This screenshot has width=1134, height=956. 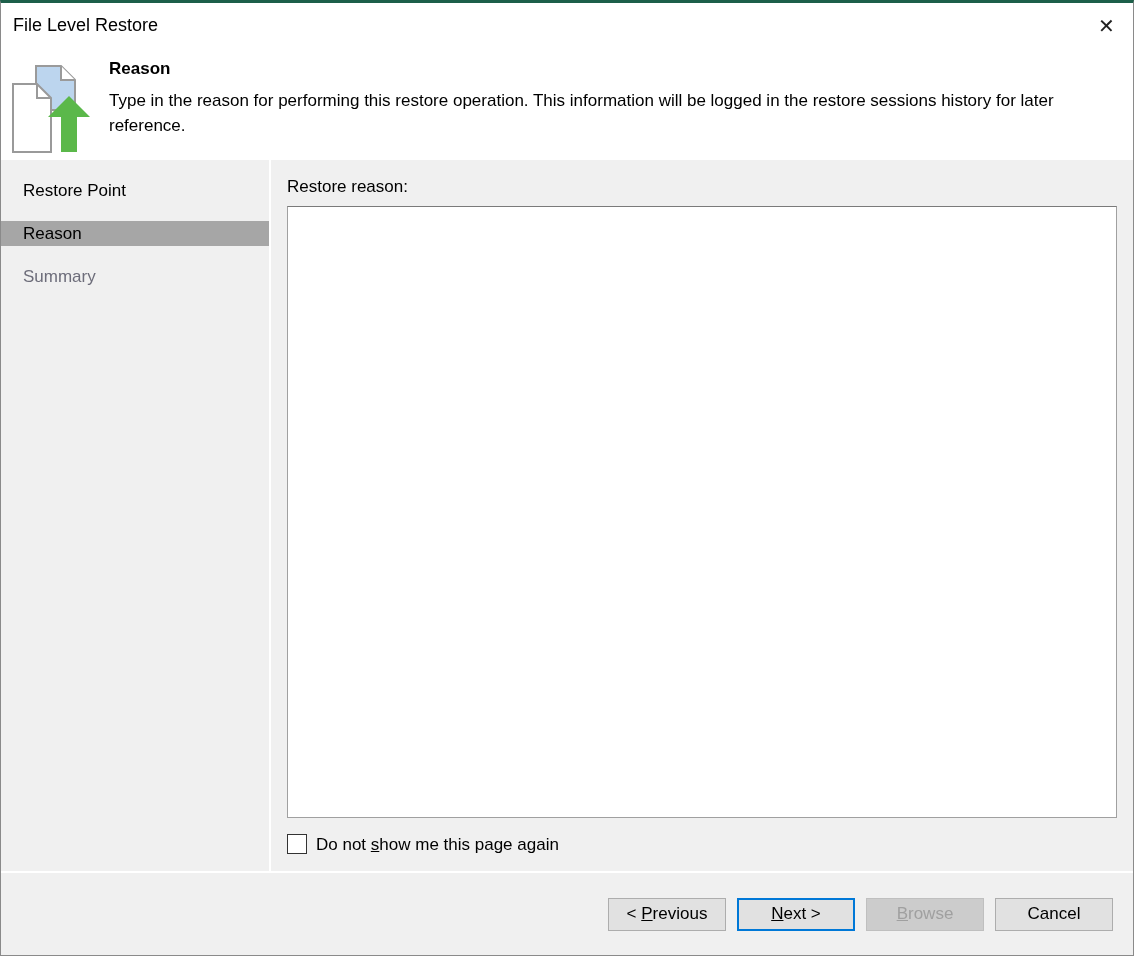 I want to click on wizard-step: Restore Point, so click(x=135, y=190).